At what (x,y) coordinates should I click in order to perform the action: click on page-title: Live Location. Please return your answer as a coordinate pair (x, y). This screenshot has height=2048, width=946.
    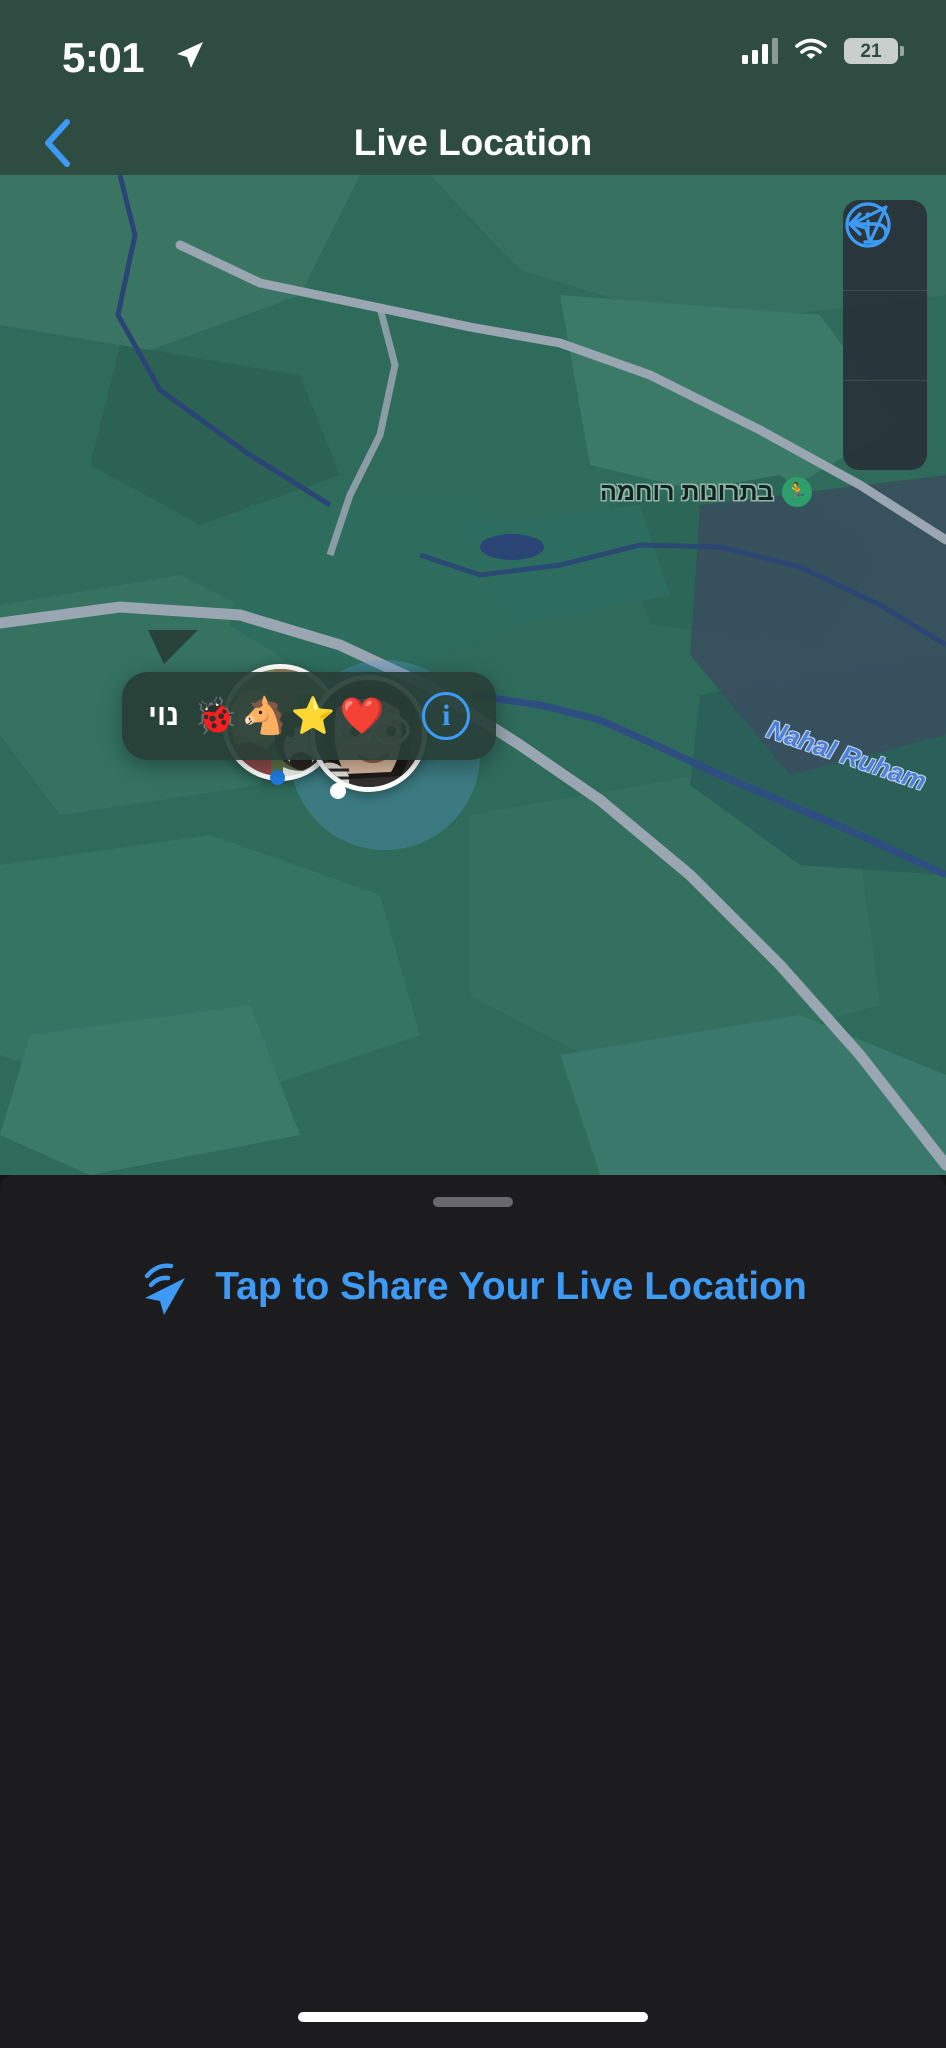
    Looking at the image, I should click on (473, 142).